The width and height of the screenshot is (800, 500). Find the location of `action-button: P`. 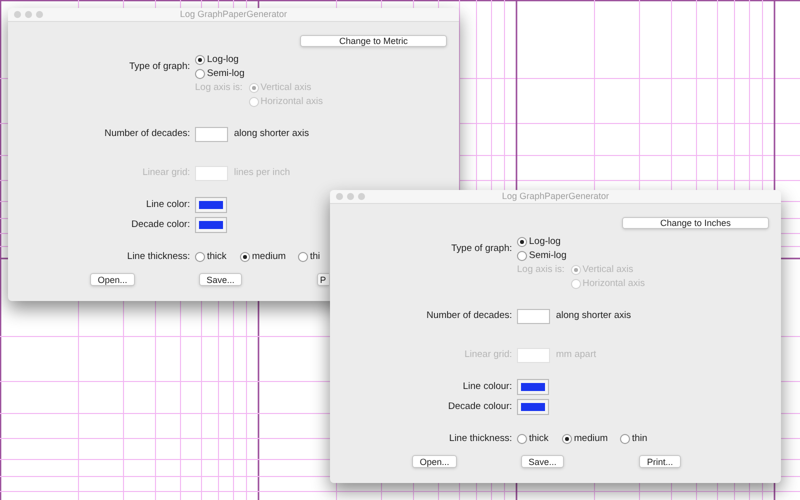

action-button: P is located at coordinates (323, 279).